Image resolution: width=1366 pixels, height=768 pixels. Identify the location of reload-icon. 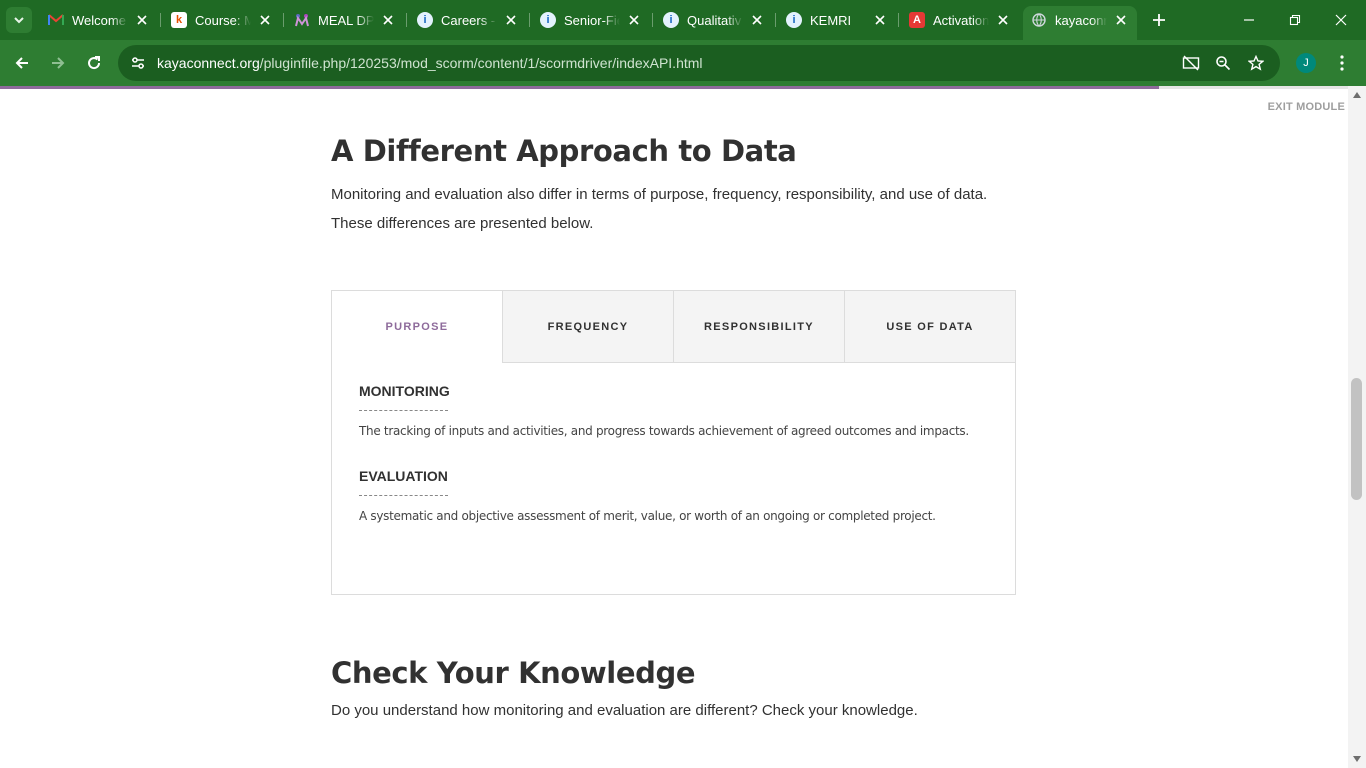
(94, 63).